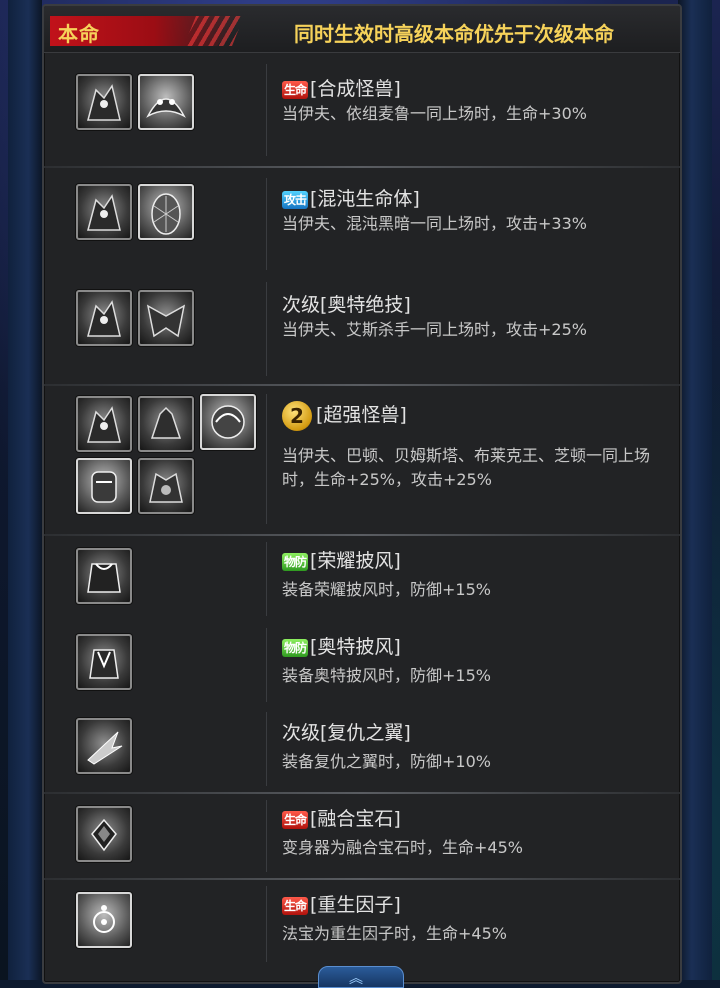 The height and width of the screenshot is (988, 720). Describe the element at coordinates (166, 212) in the screenshot. I see `monster-c-icon` at that location.